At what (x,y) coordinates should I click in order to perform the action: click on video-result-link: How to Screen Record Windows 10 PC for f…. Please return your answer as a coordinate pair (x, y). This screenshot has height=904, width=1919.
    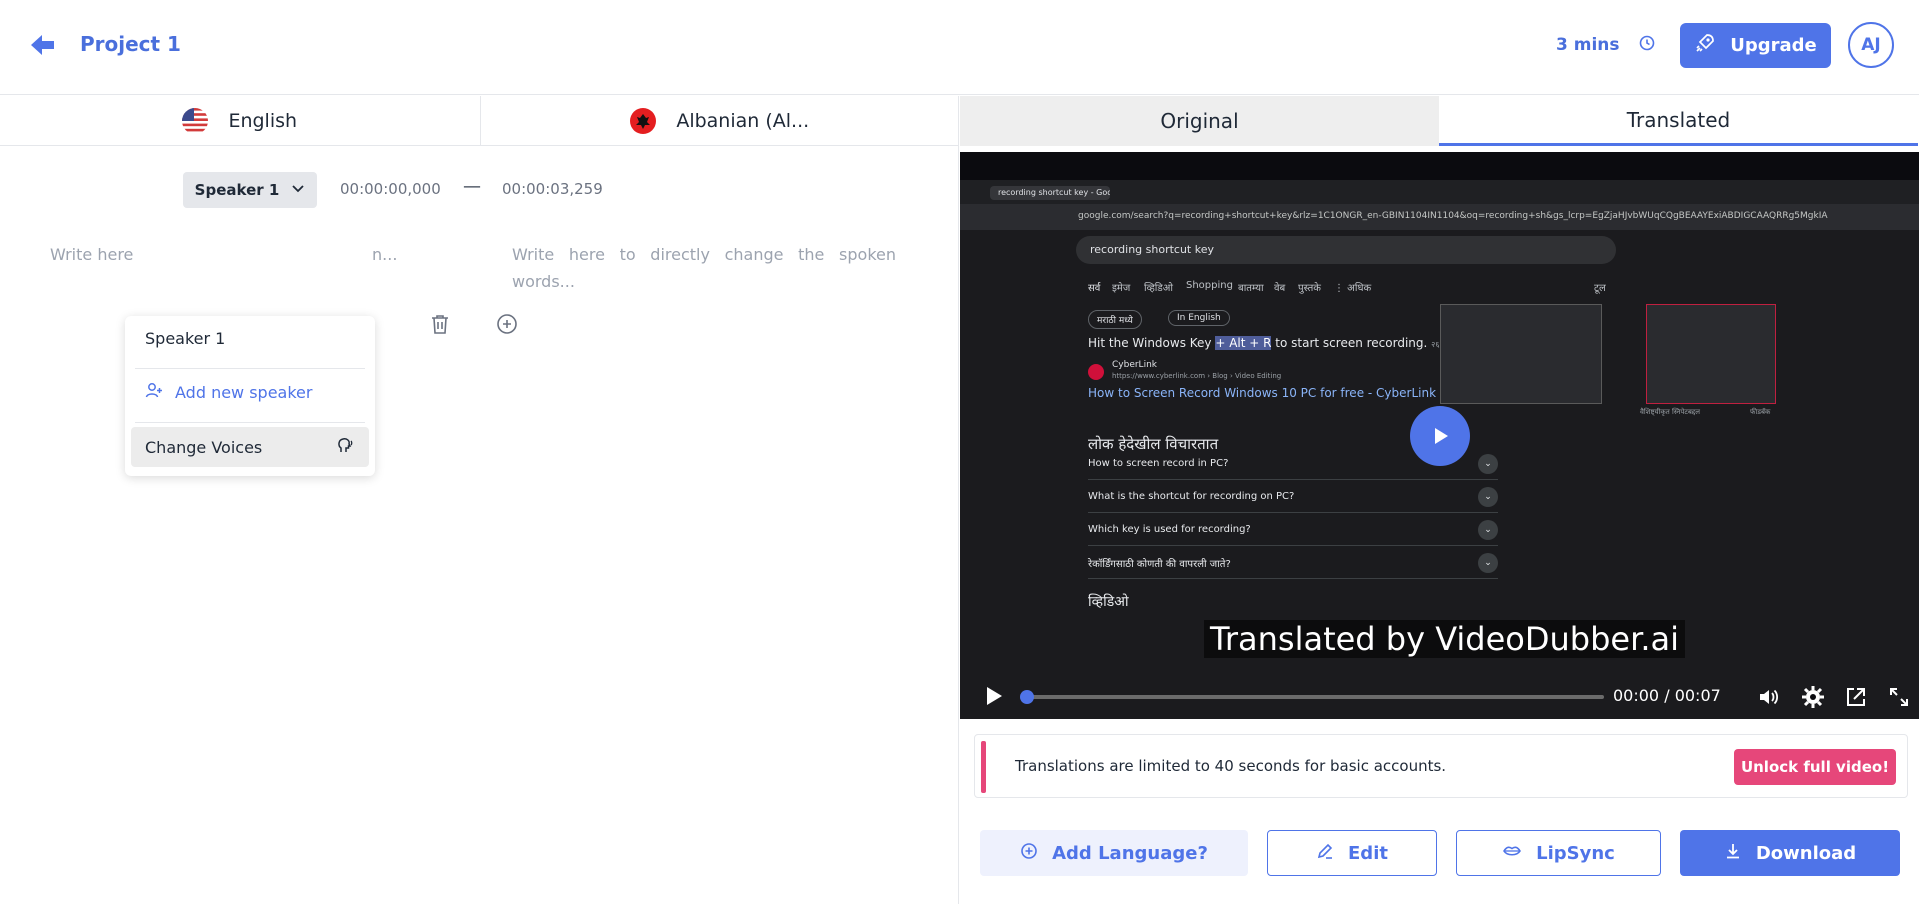
    Looking at the image, I should click on (1262, 393).